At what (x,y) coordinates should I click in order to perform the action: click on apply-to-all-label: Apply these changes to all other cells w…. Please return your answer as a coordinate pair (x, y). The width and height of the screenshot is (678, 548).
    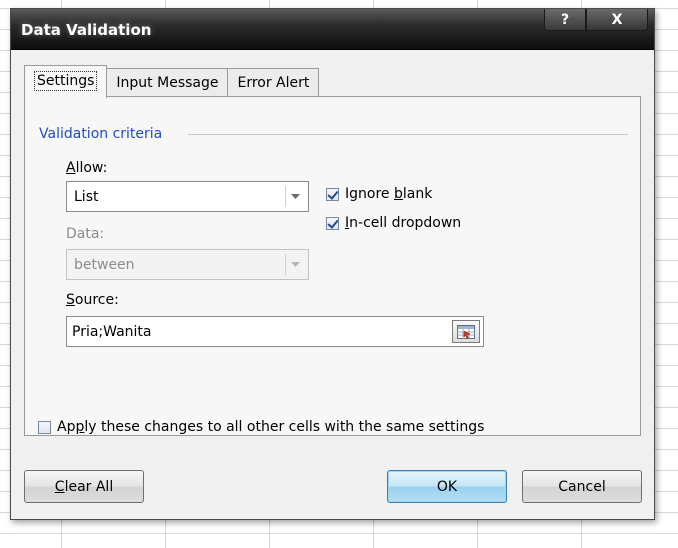
    Looking at the image, I should click on (271, 427).